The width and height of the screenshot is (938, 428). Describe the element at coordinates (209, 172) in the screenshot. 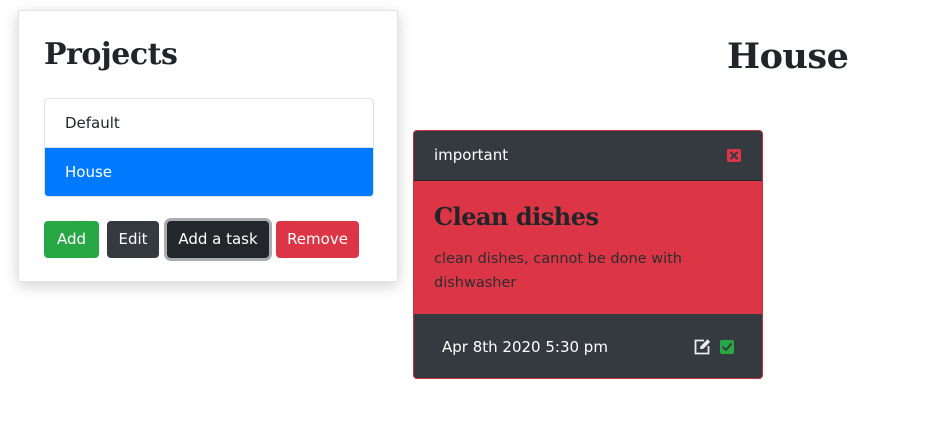

I see `project-item-house: House` at that location.